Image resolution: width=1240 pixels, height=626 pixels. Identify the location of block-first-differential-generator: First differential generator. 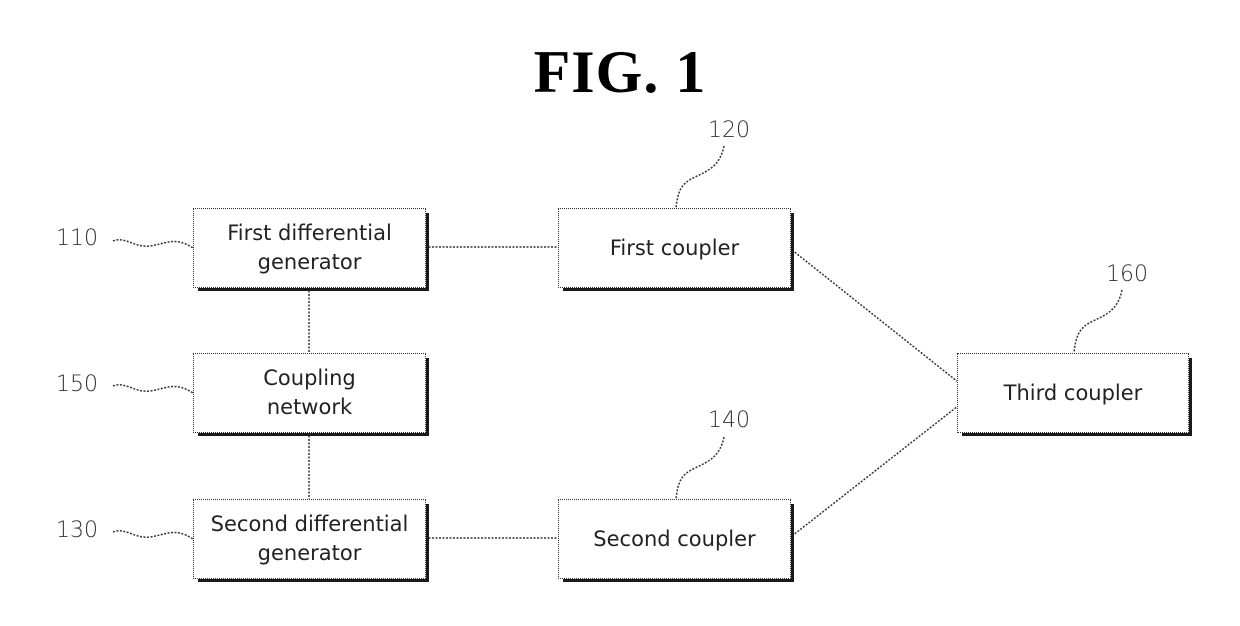
(309, 248).